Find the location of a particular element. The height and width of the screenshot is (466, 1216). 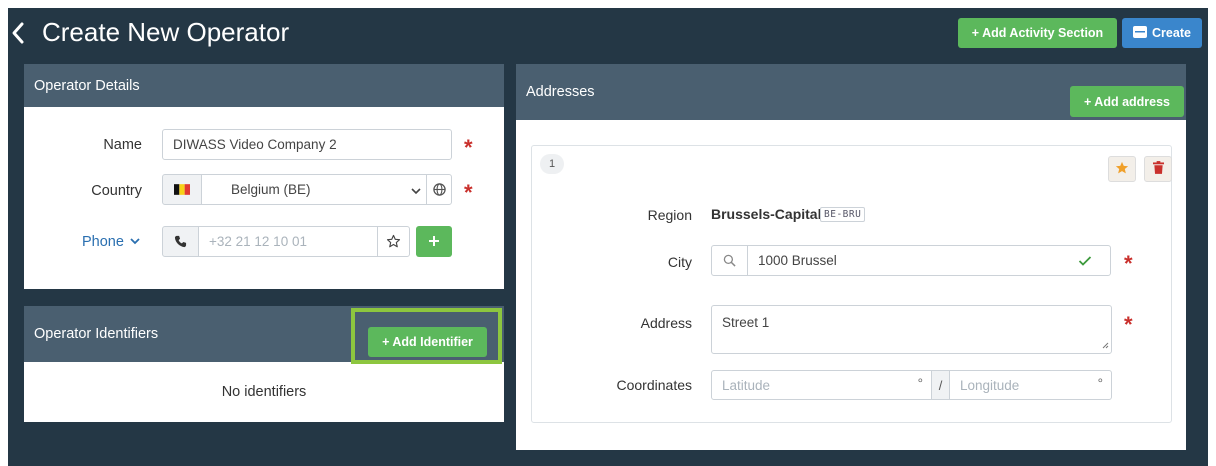

create-label: Create is located at coordinates (1171, 33).